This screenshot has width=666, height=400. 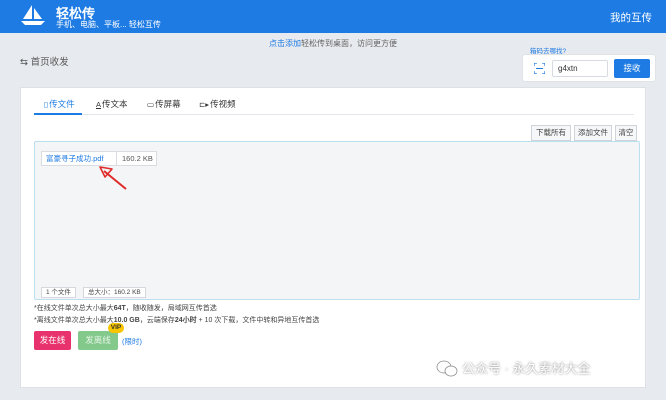 I want to click on receive-panel: 接收, so click(x=589, y=68).